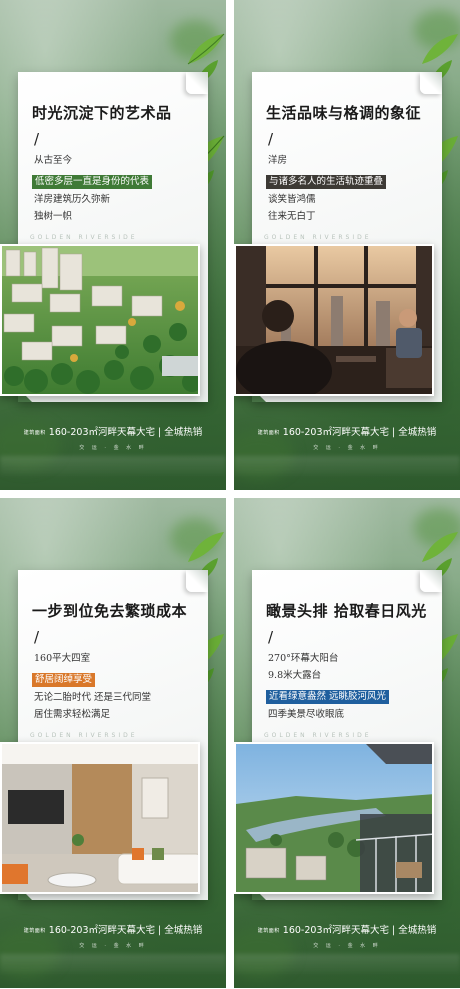  What do you see at coordinates (92, 182) in the screenshot?
I see `highlighted-copy-line: 低密多层一直是身份的代表` at bounding box center [92, 182].